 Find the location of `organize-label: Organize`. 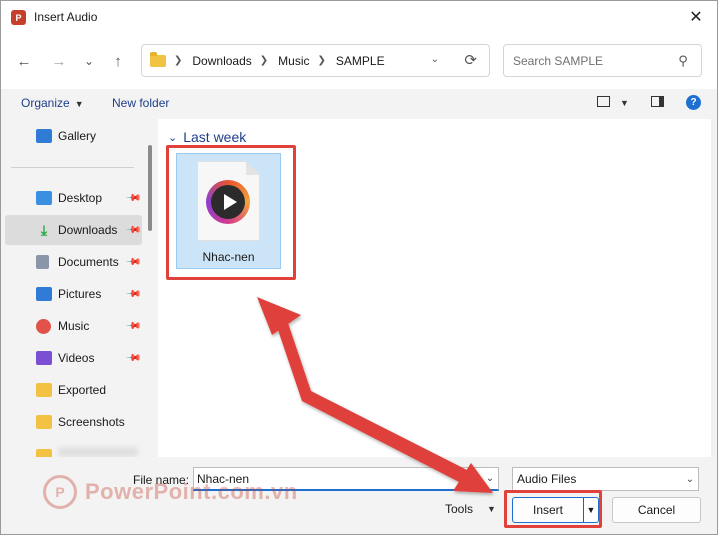

organize-label: Organize is located at coordinates (45, 103).